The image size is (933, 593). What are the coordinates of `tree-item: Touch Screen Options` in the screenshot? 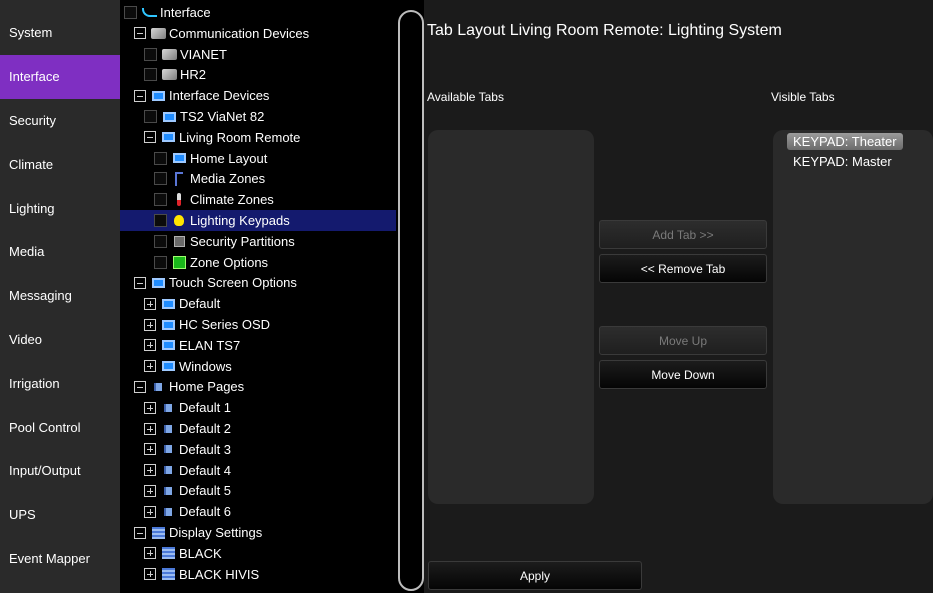 It's located at (258, 282).